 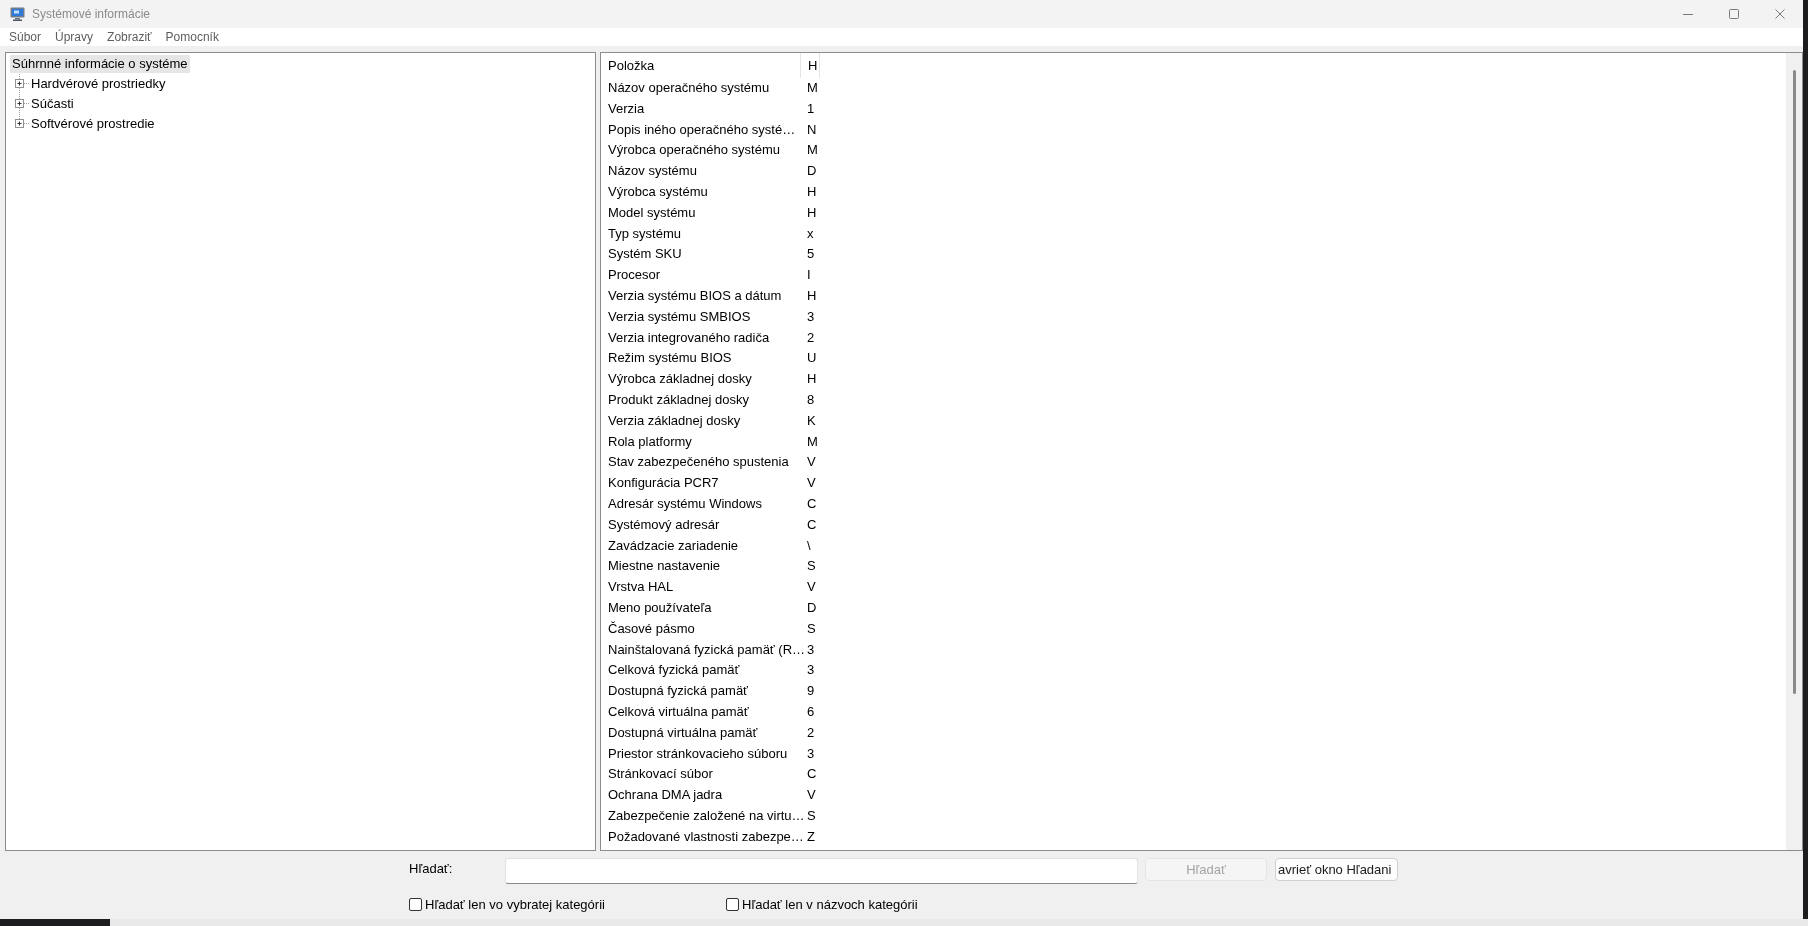 What do you see at coordinates (809, 275) in the screenshot?
I see `table-cell-text: I` at bounding box center [809, 275].